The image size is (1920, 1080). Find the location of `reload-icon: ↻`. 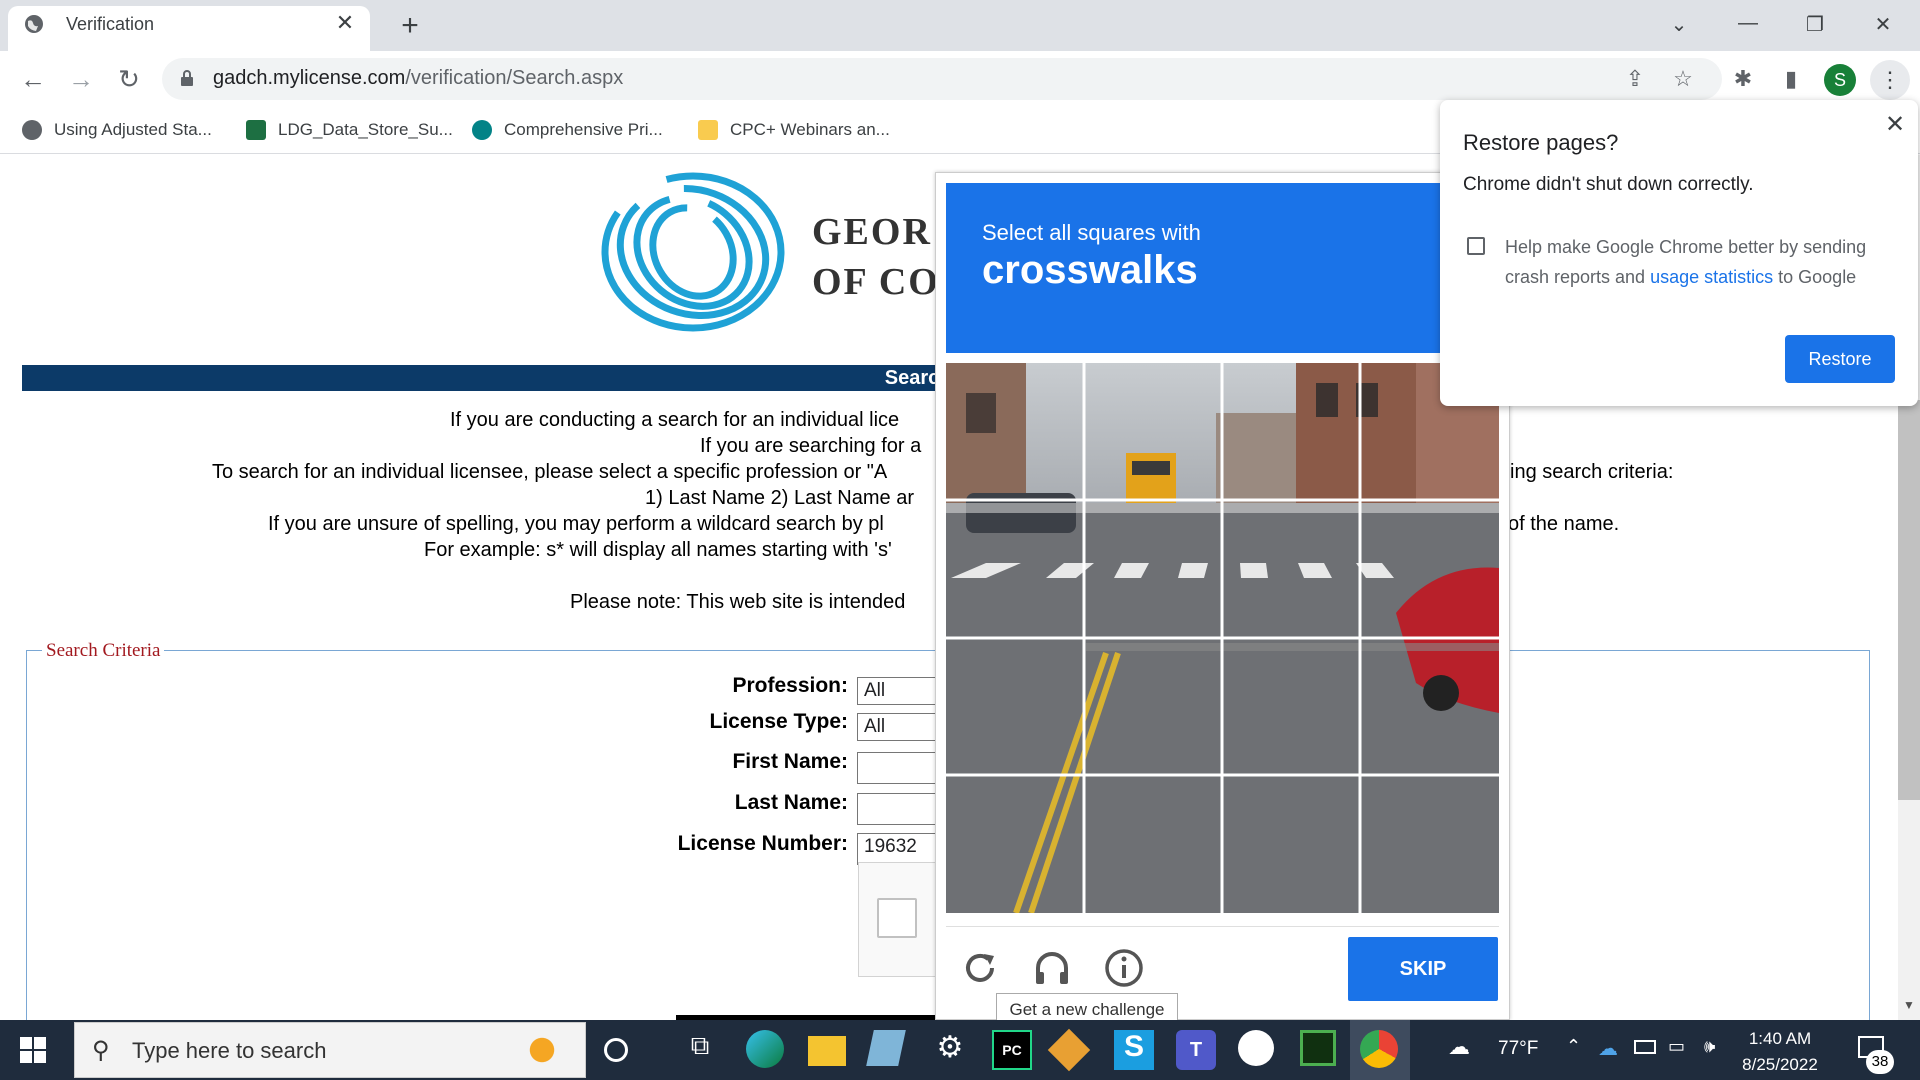

reload-icon: ↻ is located at coordinates (129, 79).